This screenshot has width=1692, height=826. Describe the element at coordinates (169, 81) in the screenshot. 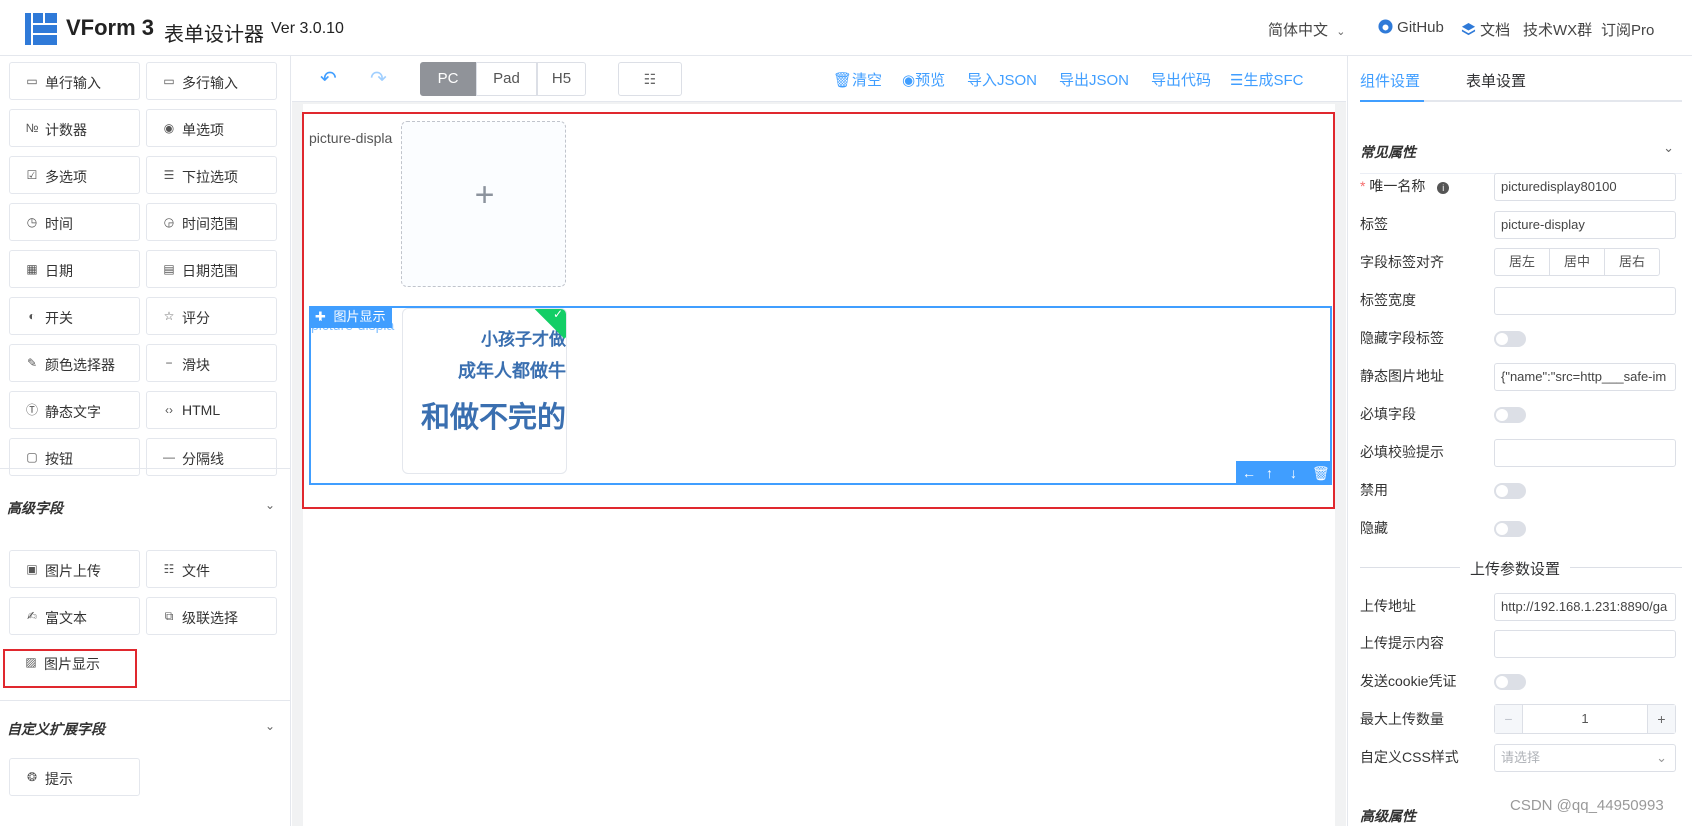

I see `multi-line-input-icon: ▭` at that location.